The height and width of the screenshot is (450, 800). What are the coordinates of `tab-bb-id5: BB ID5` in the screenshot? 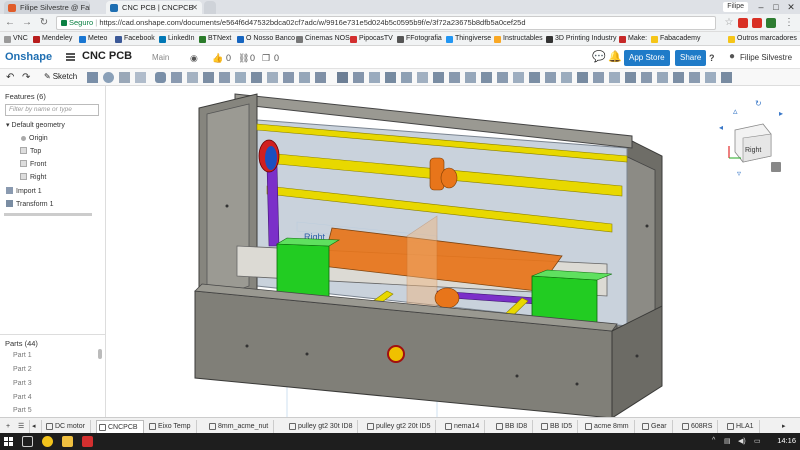 It's located at (559, 426).